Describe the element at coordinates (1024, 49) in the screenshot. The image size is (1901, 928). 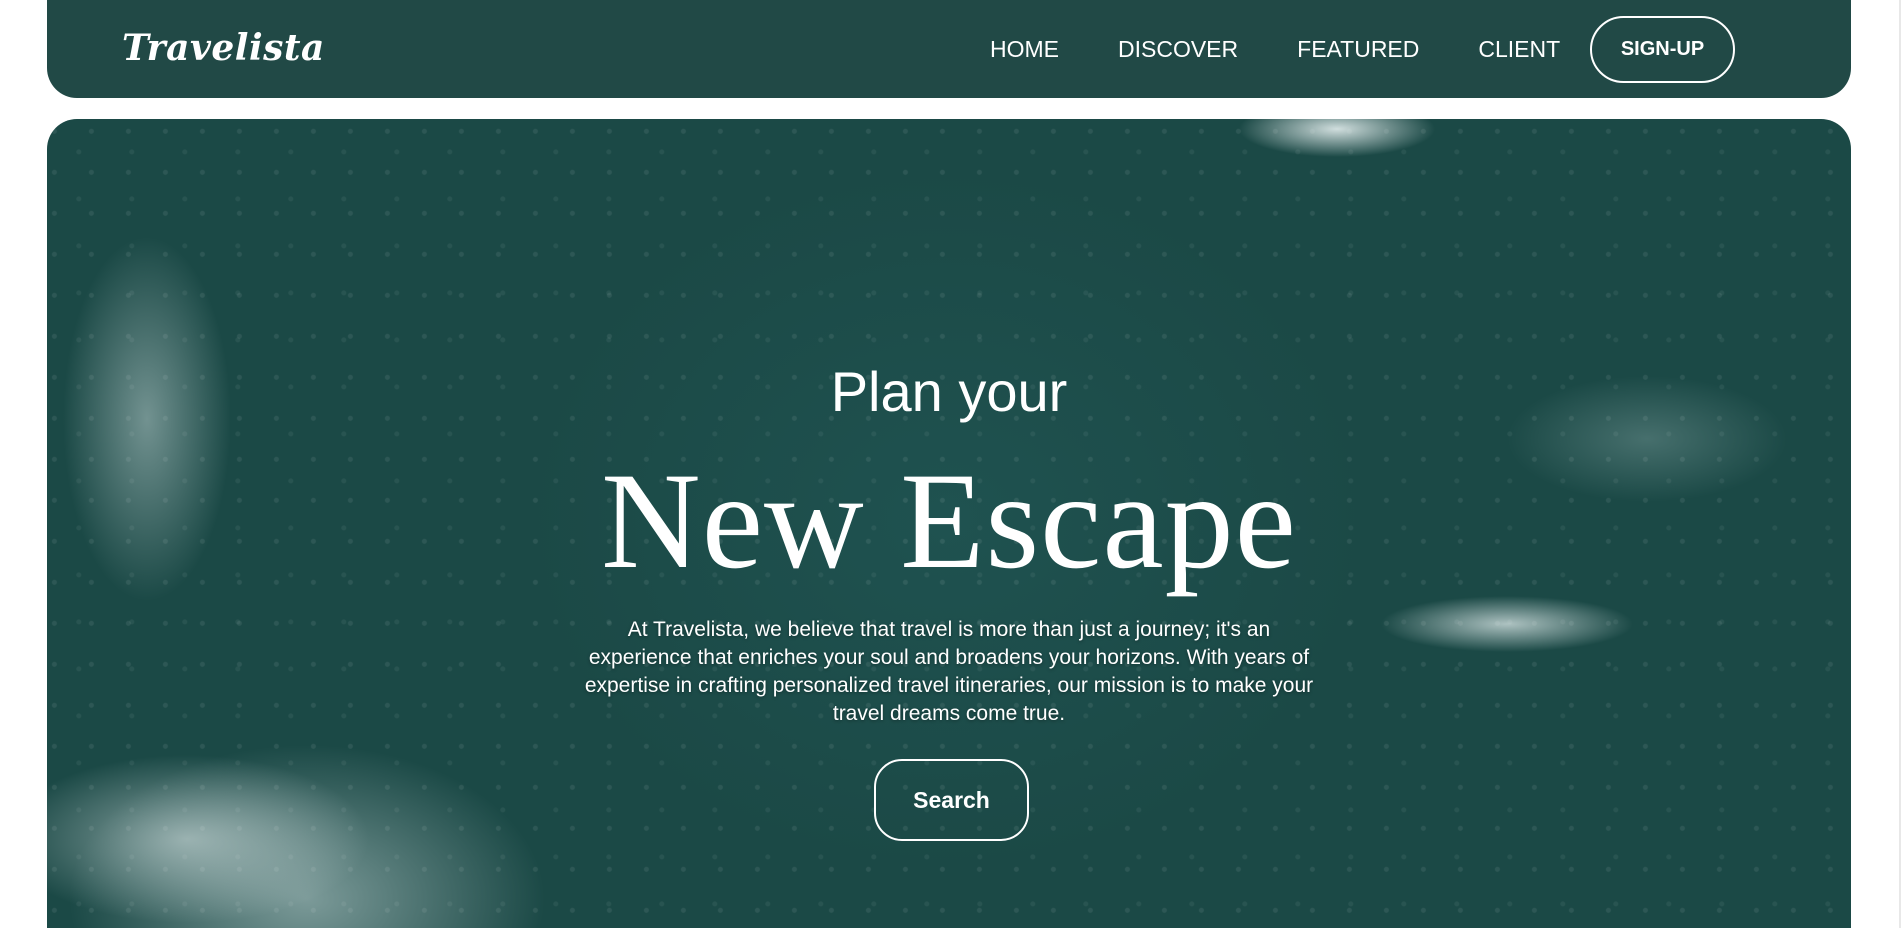
I see `nav-link-home: HOME` at that location.